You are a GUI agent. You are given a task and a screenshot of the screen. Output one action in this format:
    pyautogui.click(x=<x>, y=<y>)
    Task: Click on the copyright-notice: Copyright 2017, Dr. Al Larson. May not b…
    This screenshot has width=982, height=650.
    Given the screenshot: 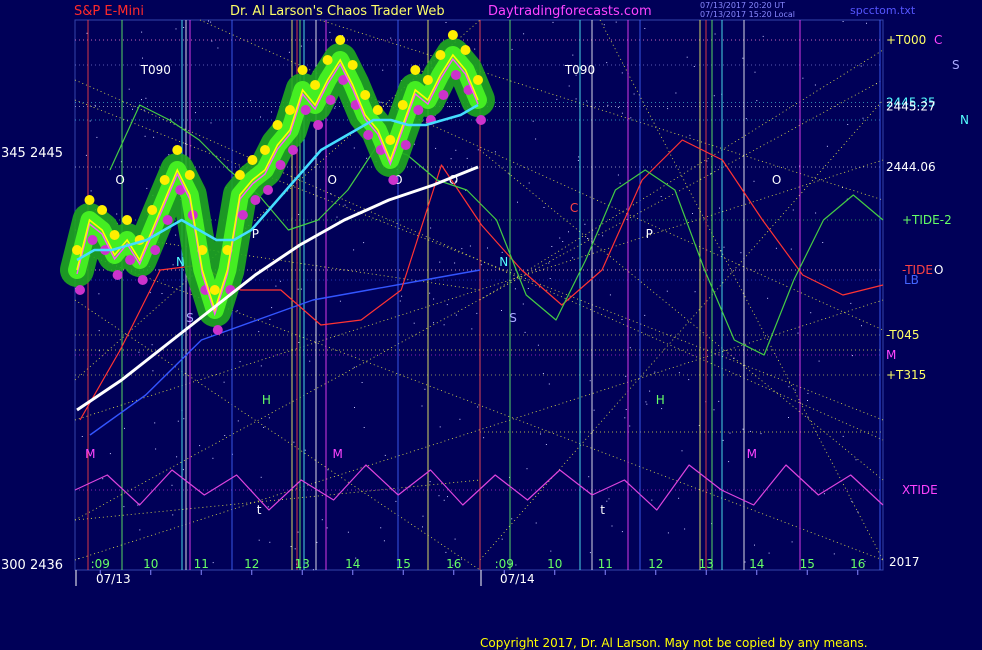 What is the action you would take?
    pyautogui.click(x=674, y=643)
    